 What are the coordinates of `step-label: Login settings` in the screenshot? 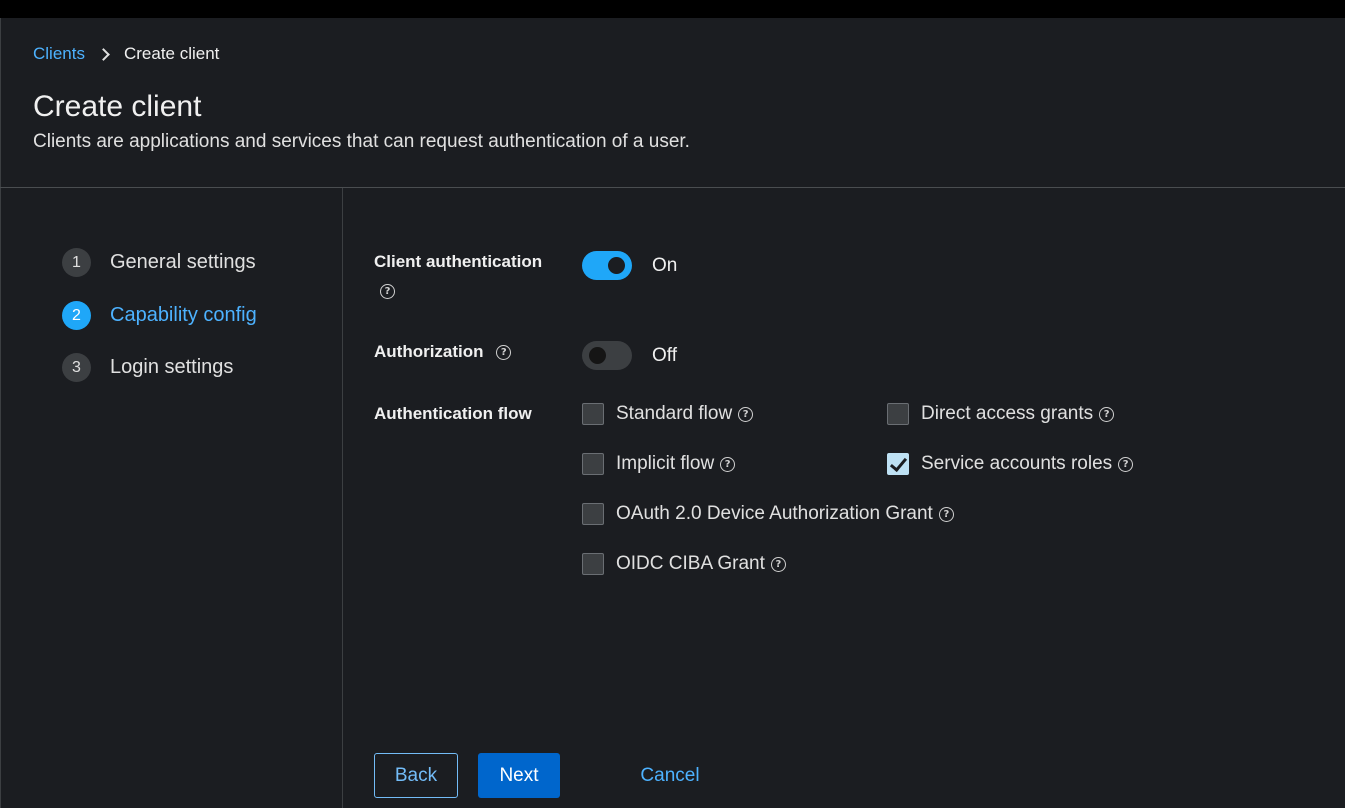 It's located at (172, 367).